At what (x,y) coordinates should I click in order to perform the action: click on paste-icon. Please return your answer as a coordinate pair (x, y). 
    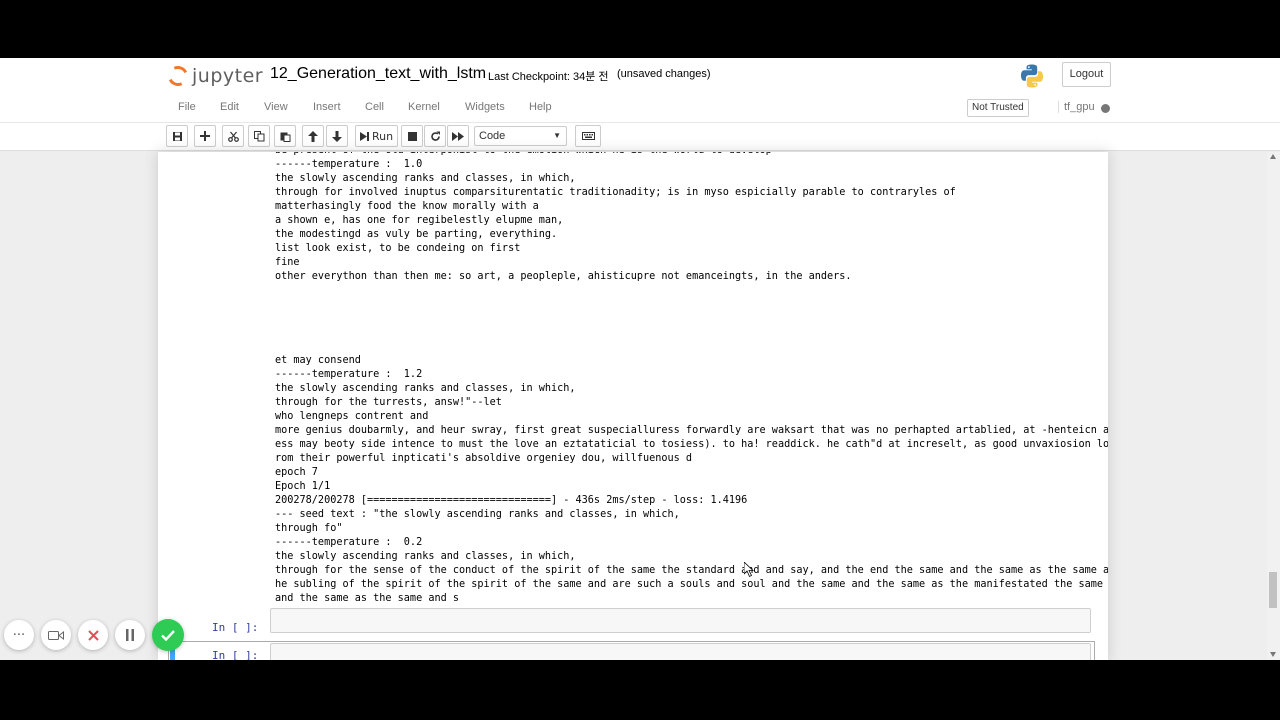
    Looking at the image, I should click on (285, 137).